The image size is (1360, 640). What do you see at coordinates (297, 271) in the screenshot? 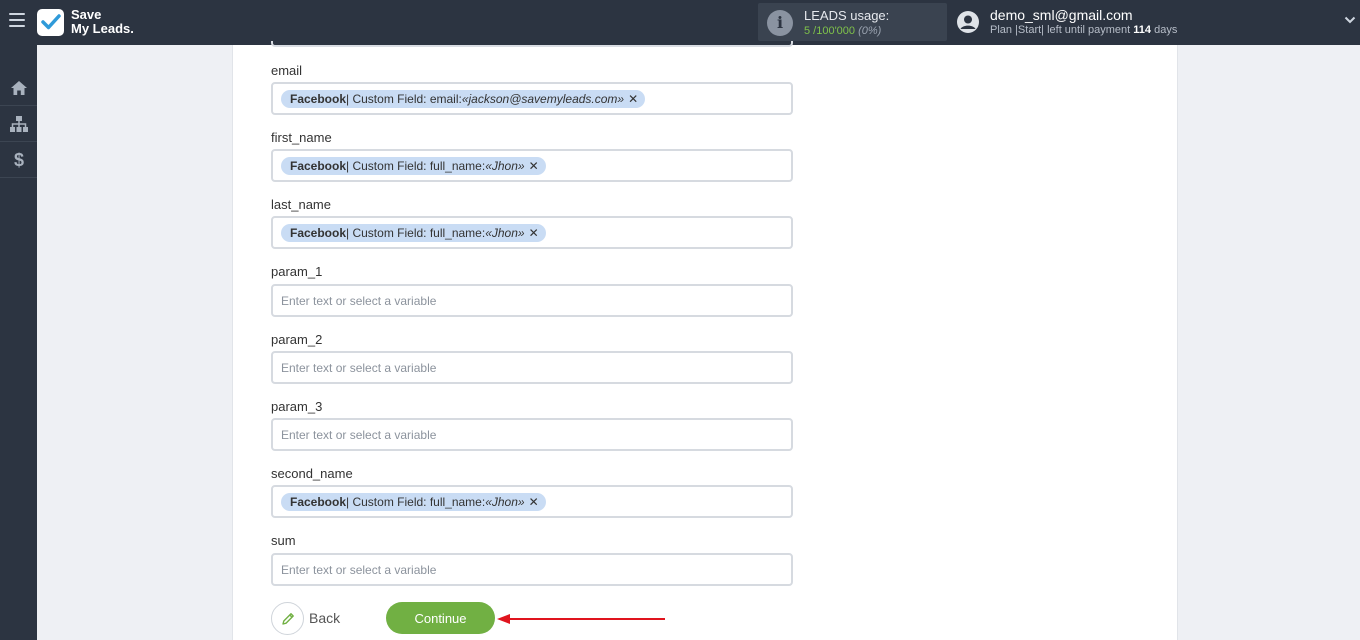
I see `field-label-param-1: param_1` at bounding box center [297, 271].